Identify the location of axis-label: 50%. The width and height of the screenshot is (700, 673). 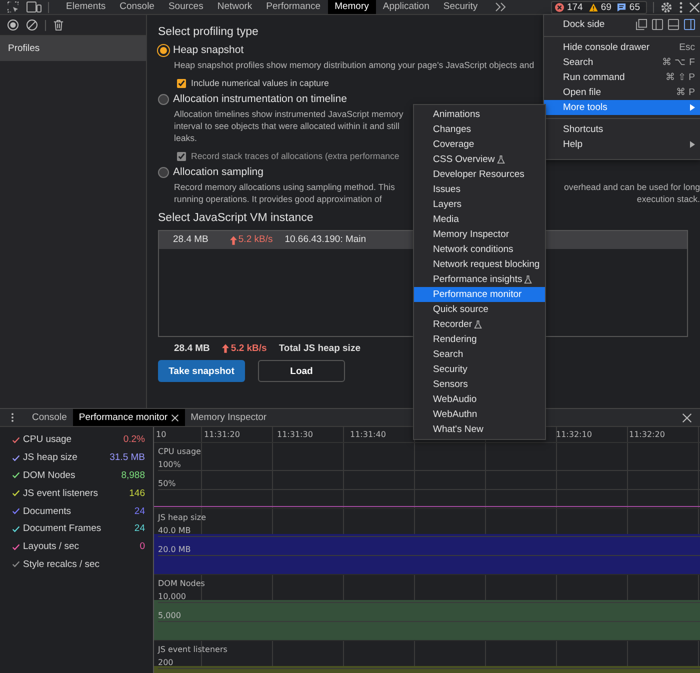
(429, 484).